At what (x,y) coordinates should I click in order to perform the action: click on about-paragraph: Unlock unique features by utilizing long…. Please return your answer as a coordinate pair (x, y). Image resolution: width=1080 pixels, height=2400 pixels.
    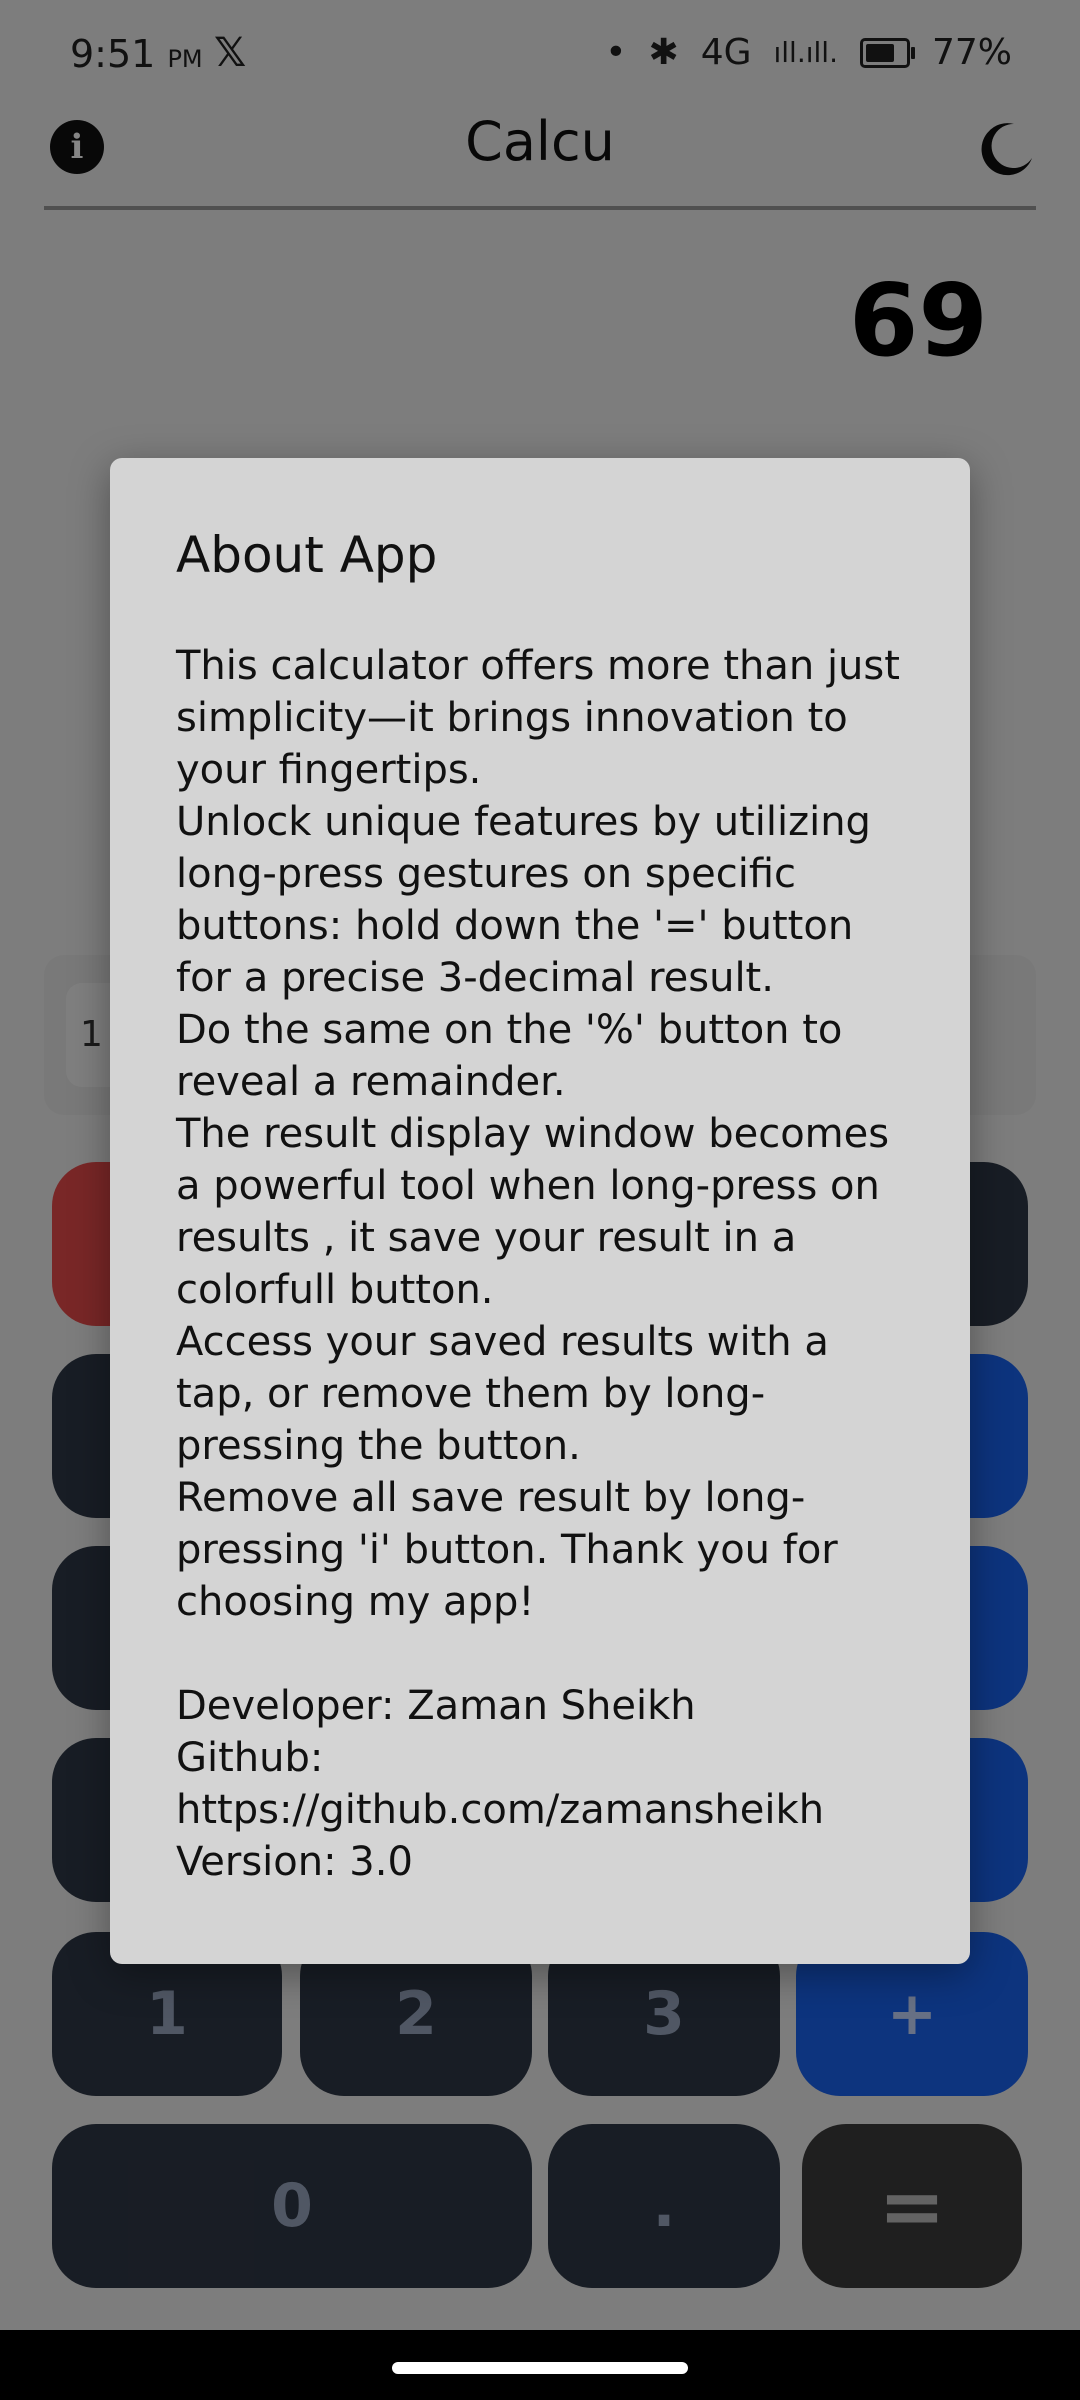
    Looking at the image, I should click on (523, 900).